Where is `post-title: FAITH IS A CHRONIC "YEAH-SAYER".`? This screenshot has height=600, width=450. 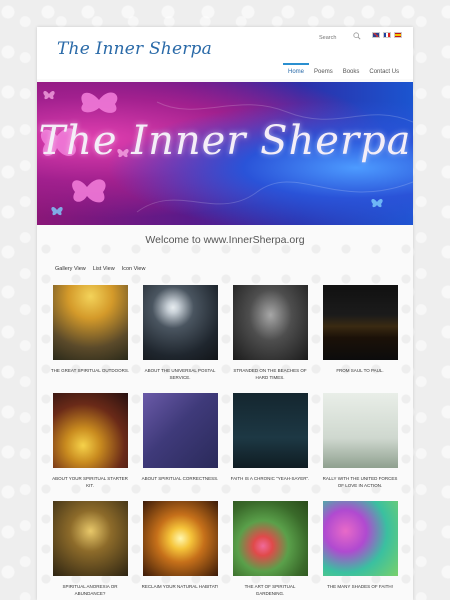
post-title: FAITH IS A CHRONIC "YEAH-SAYER". is located at coordinates (270, 479).